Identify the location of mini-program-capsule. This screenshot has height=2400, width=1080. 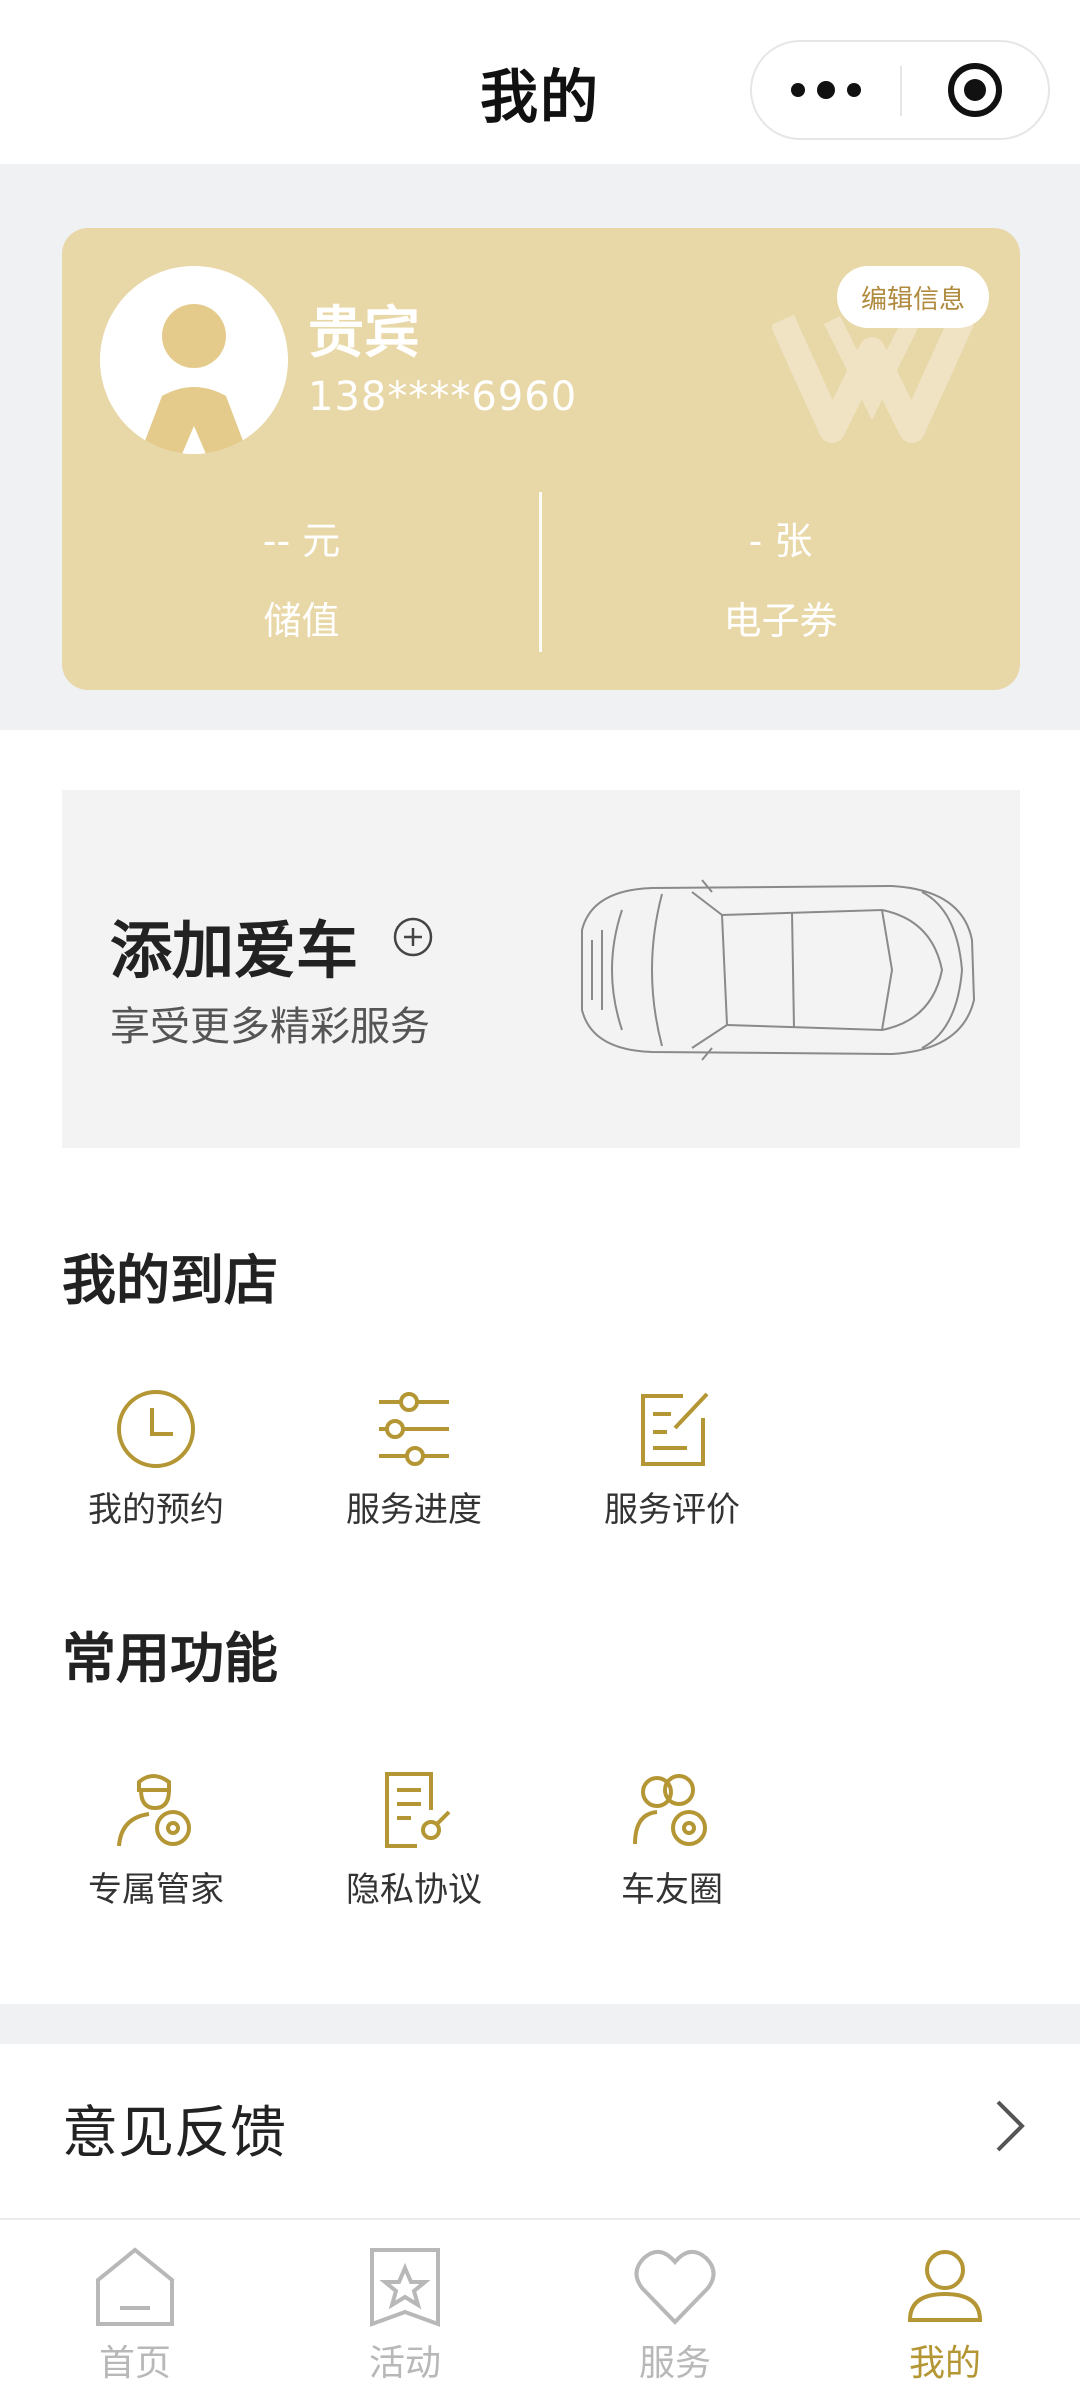
(900, 90).